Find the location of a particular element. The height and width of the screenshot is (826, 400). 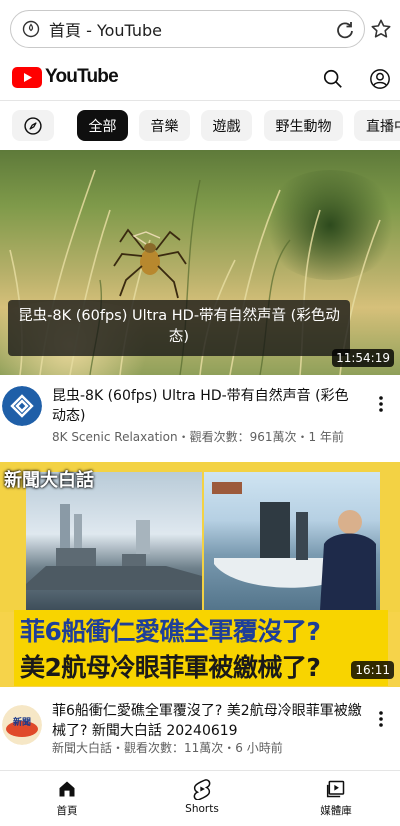

warship-image is located at coordinates (114, 541).